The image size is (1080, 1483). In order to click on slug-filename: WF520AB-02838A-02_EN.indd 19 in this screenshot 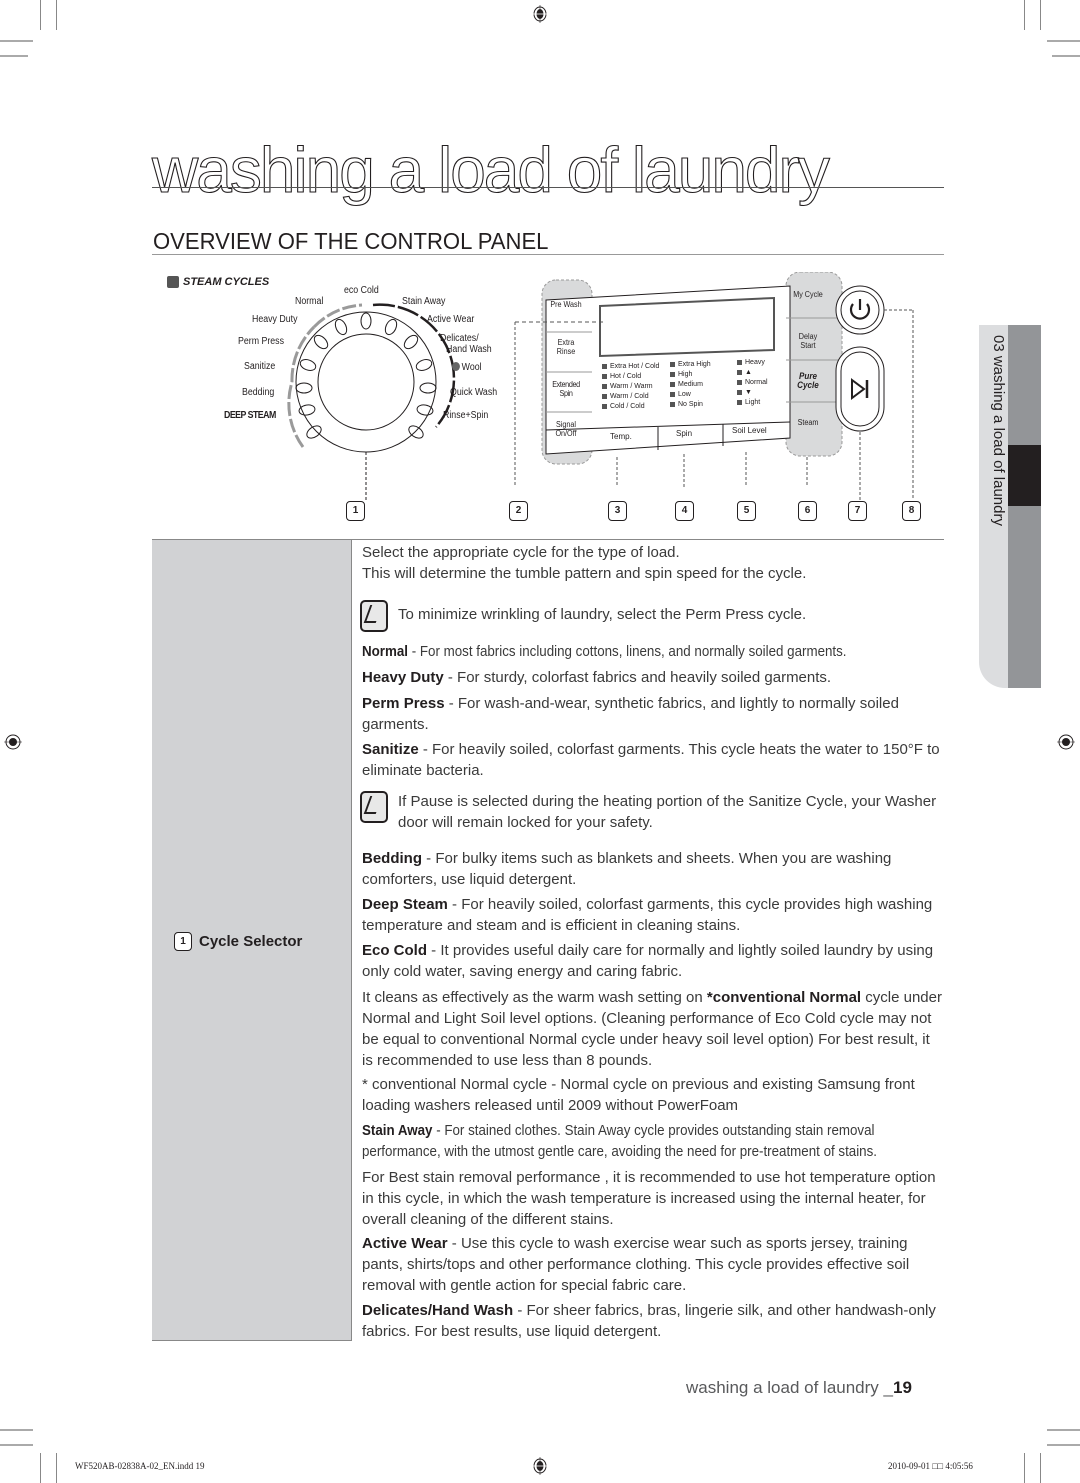, I will do `click(140, 1466)`.